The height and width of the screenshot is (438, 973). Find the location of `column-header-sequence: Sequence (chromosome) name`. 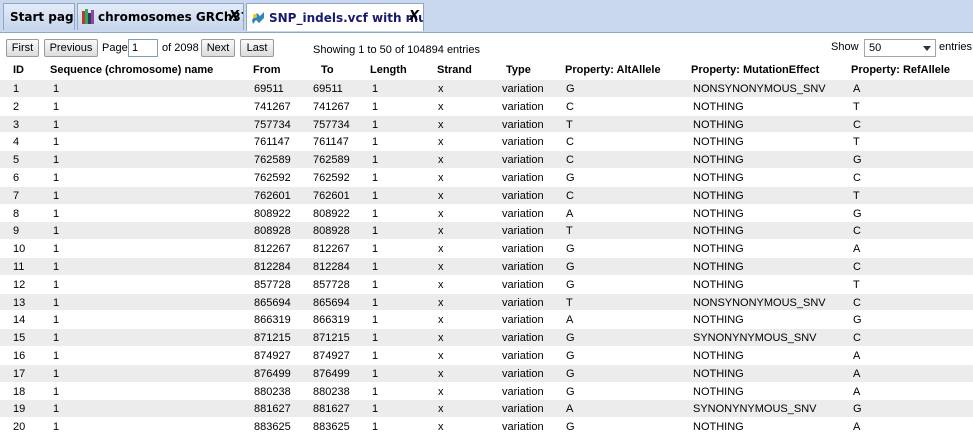

column-header-sequence: Sequence (chromosome) name is located at coordinates (131, 70).